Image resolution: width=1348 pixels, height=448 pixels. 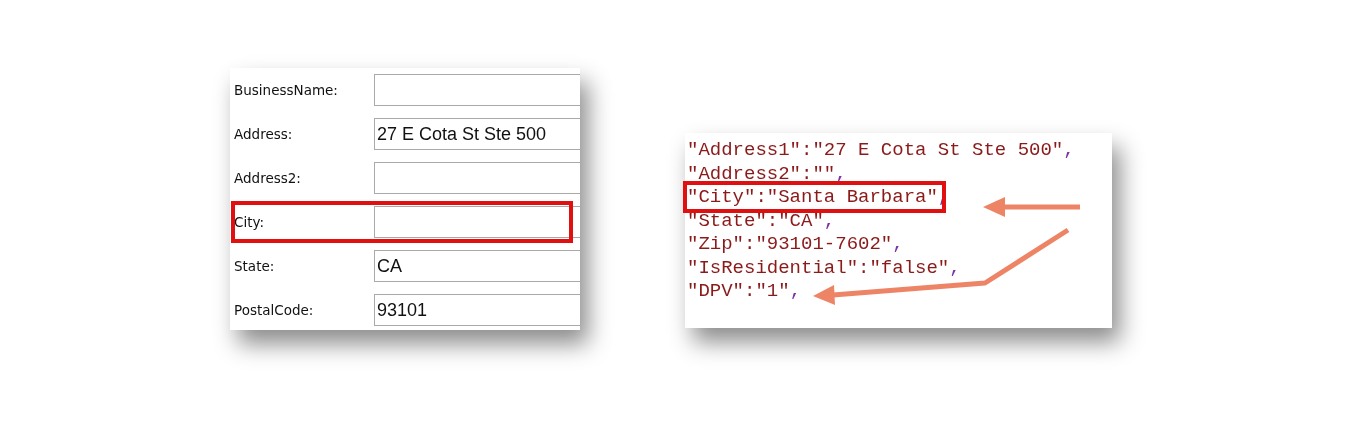 I want to click on code-text: "Address1":"27 E Cota St Ste 500", so click(x=875, y=150).